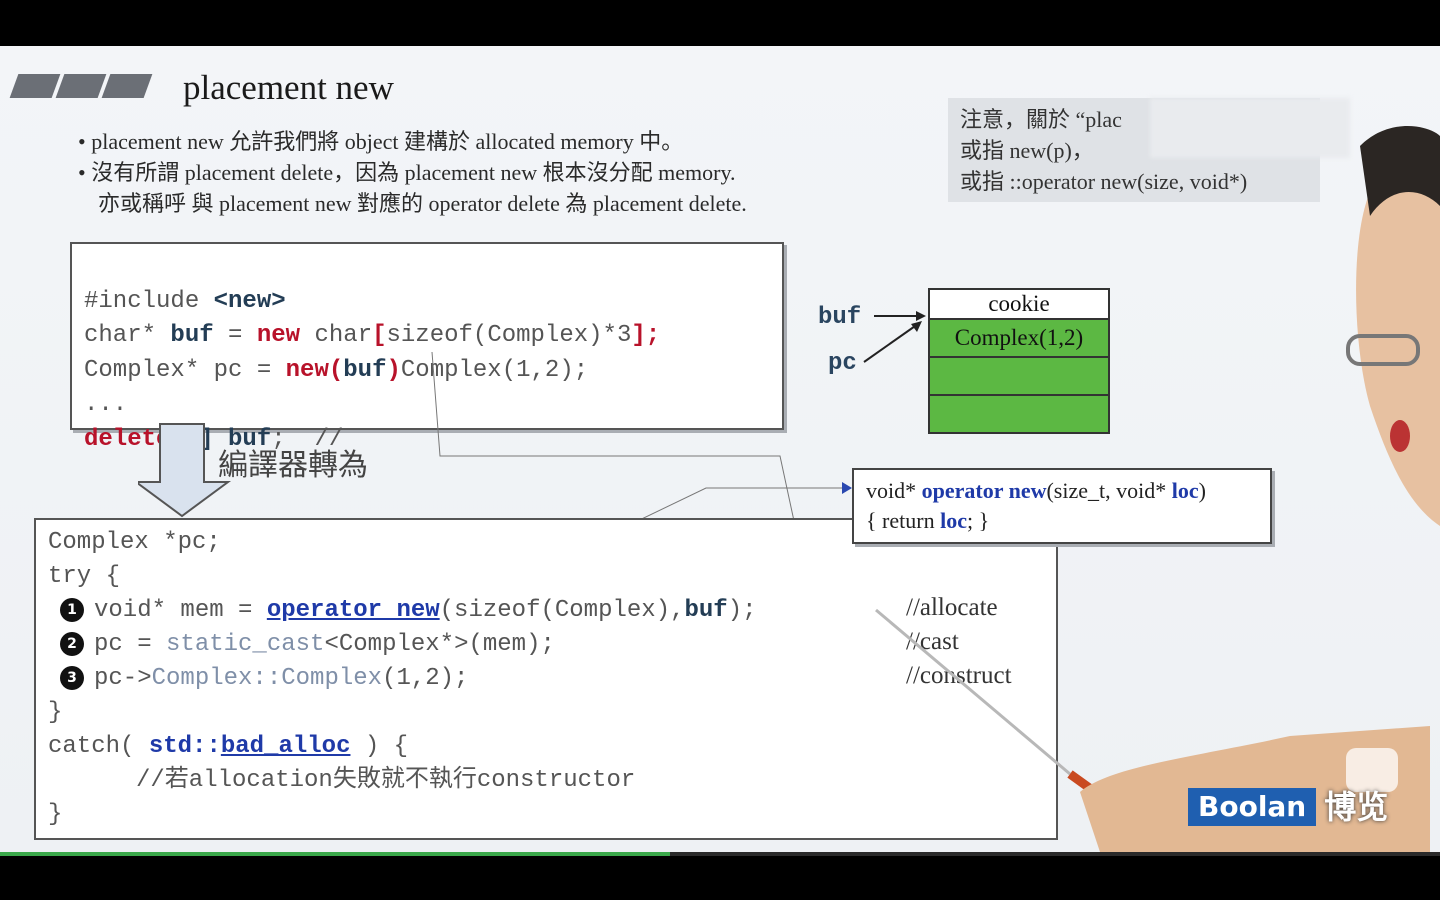 Image resolution: width=1440 pixels, height=900 pixels. What do you see at coordinates (1288, 807) in the screenshot?
I see `watermark-logo: Boolan 博览` at bounding box center [1288, 807].